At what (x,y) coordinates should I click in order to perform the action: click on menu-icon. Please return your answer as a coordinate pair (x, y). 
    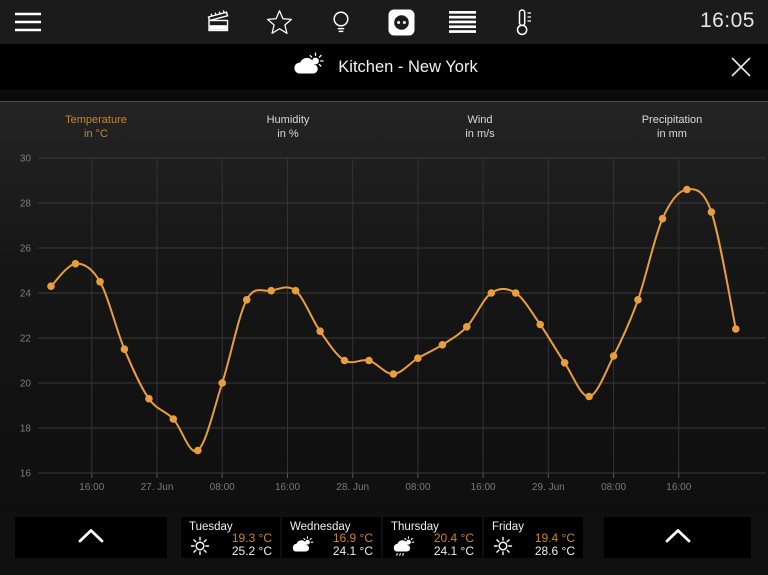
    Looking at the image, I should click on (28, 24).